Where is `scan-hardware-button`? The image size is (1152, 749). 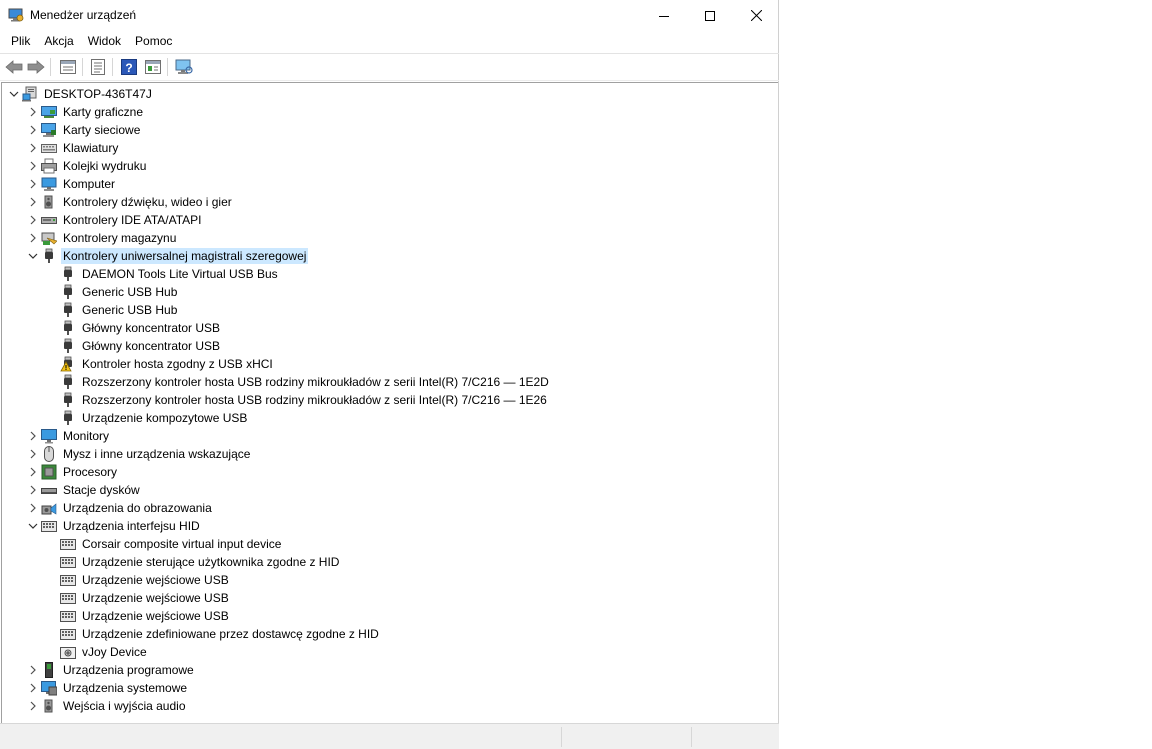
scan-hardware-button is located at coordinates (184, 67).